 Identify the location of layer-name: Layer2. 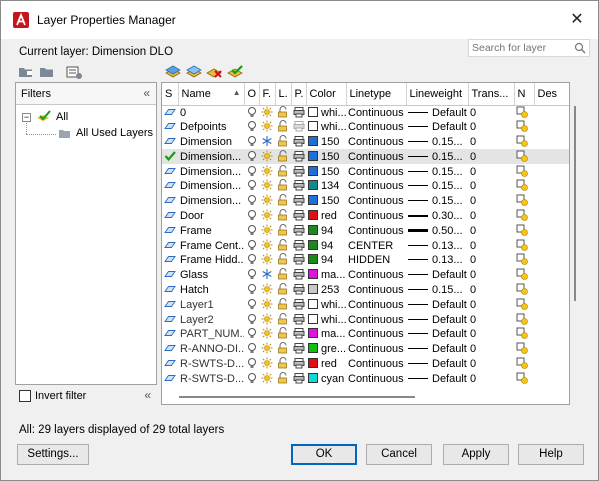
(211, 319).